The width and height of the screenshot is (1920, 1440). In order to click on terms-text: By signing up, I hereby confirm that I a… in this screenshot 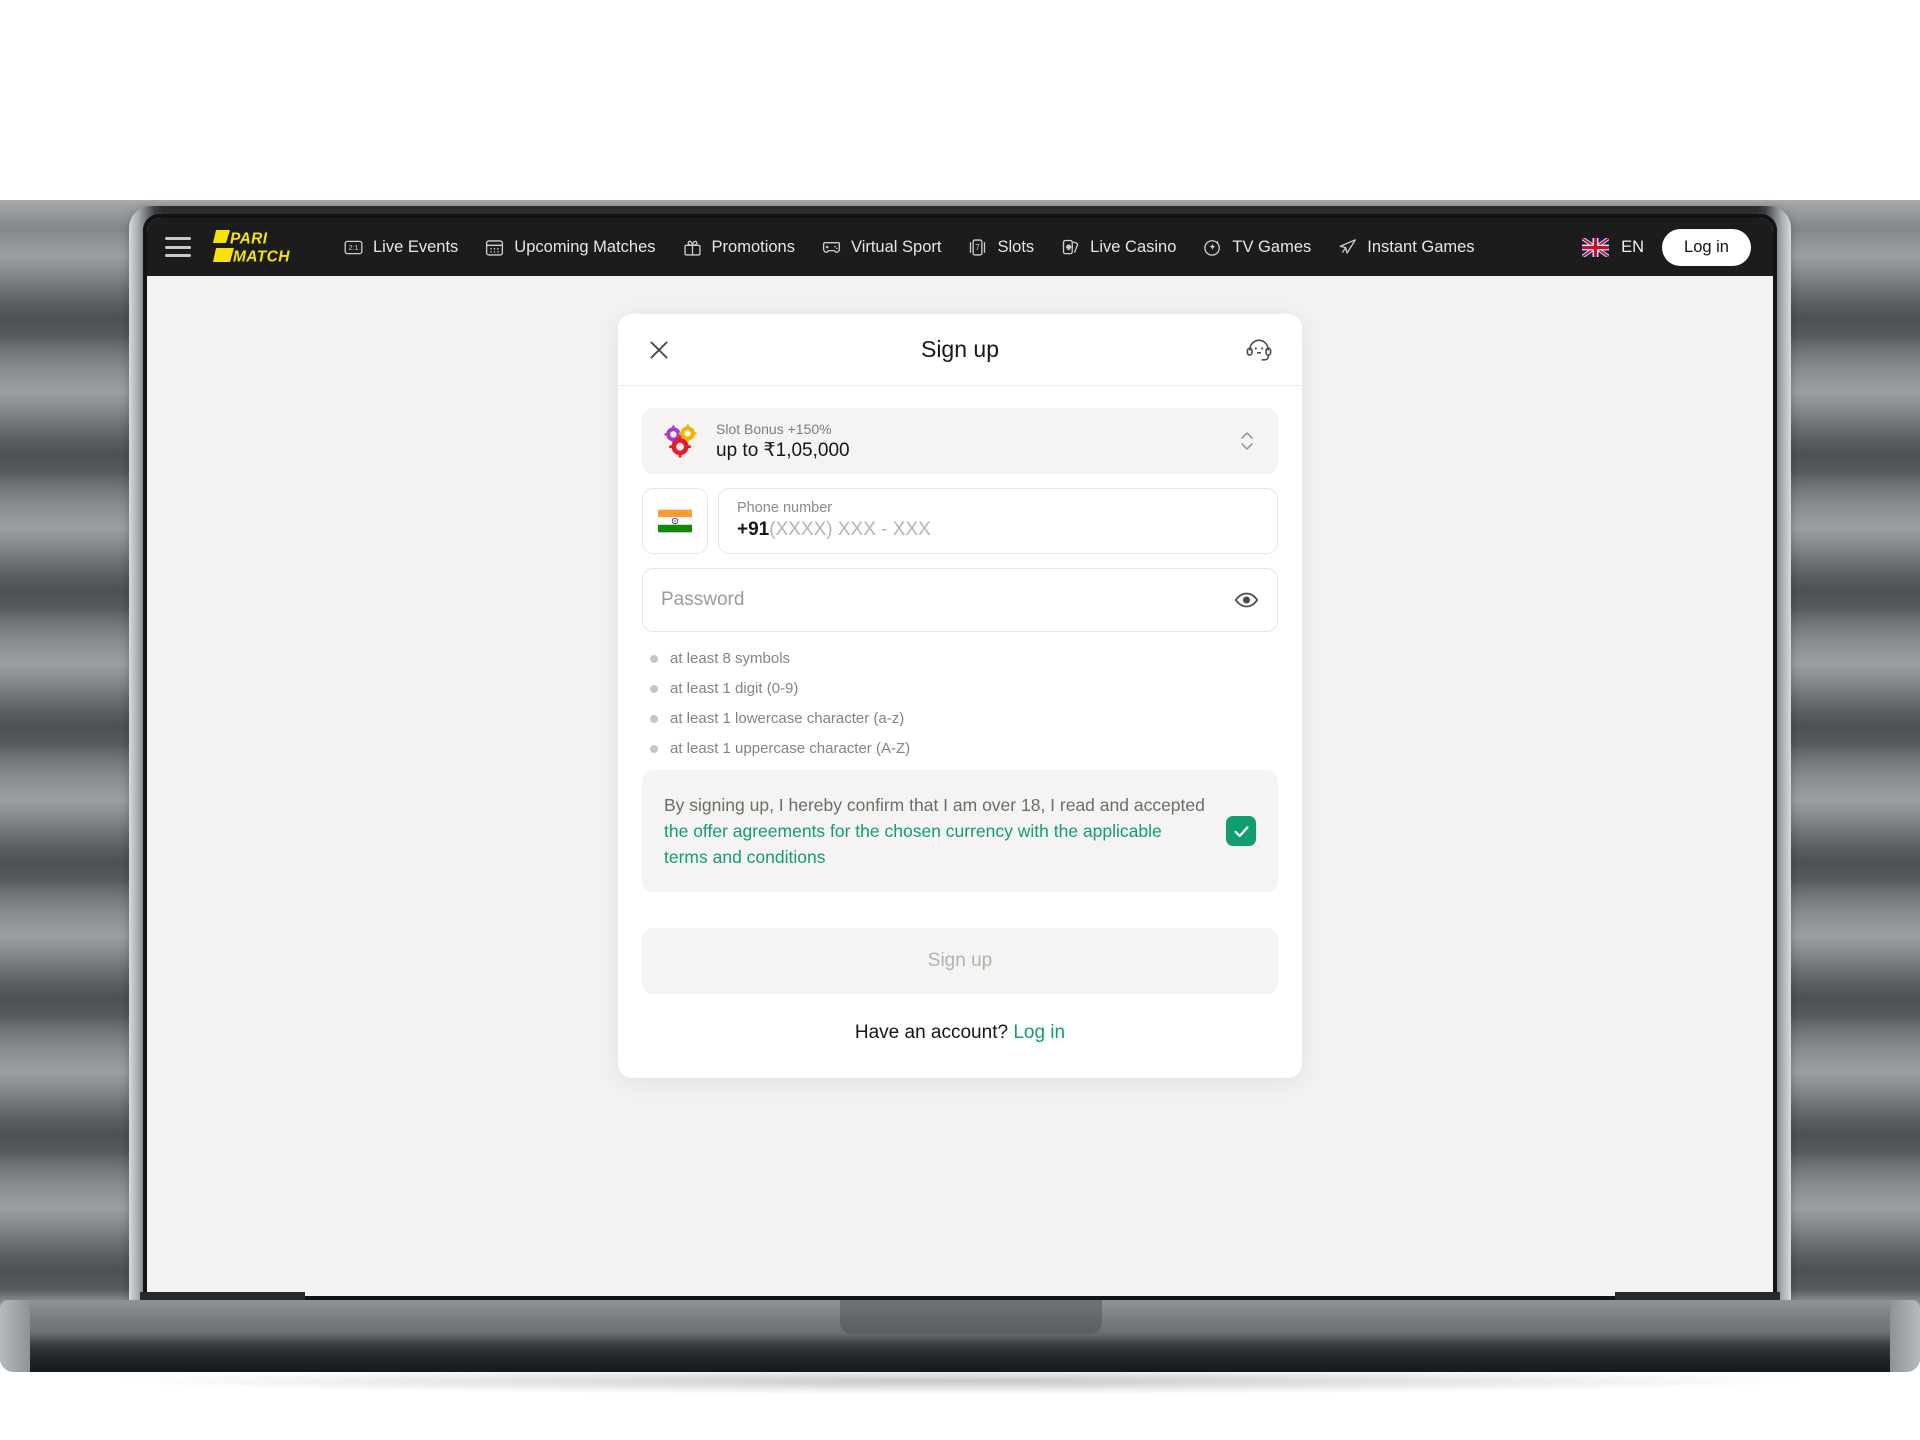, I will do `click(937, 831)`.